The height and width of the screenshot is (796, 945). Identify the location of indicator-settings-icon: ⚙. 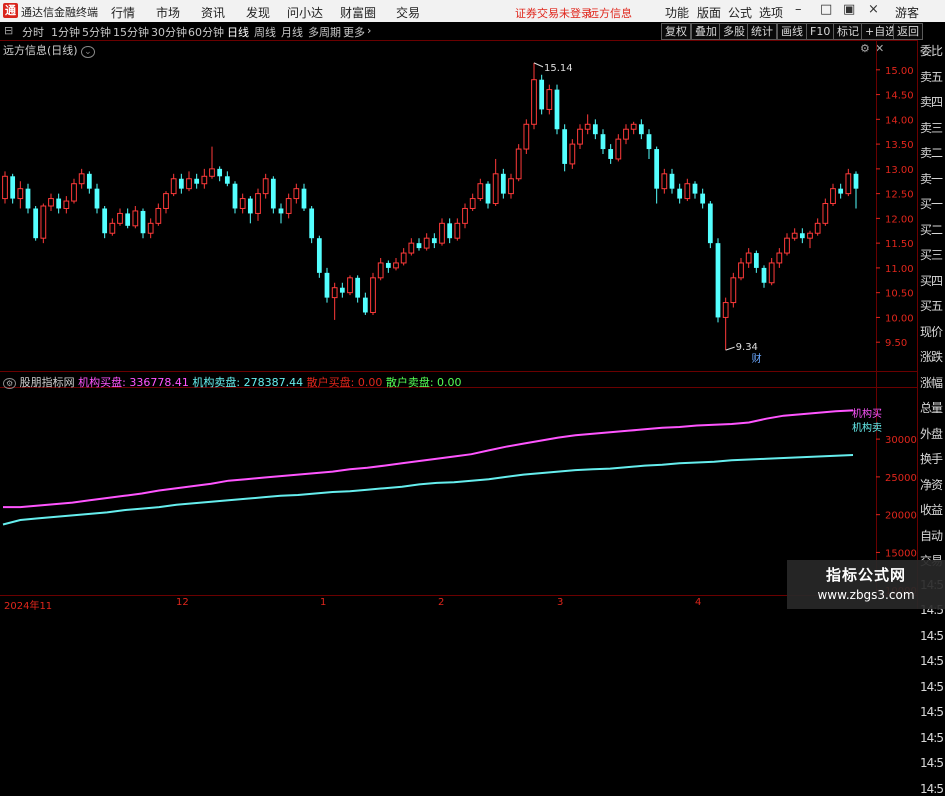
(10, 383).